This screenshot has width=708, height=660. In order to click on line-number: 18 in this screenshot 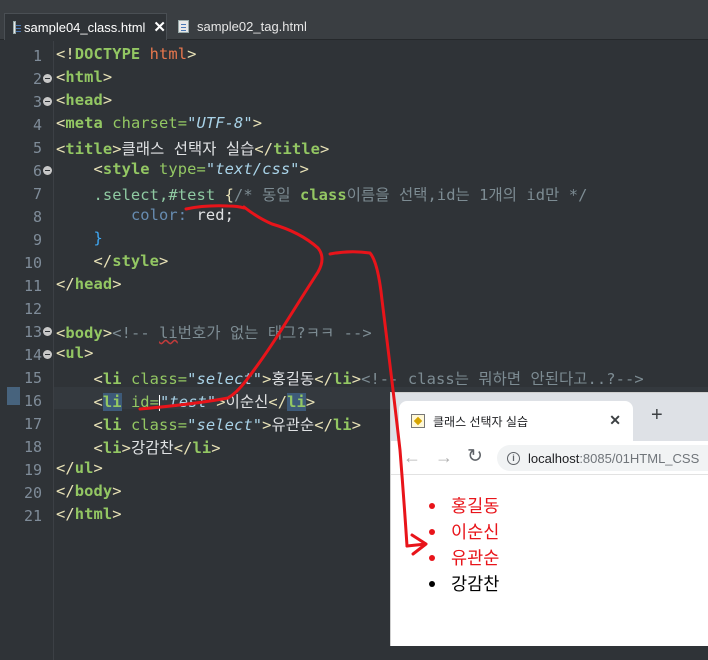, I will do `click(32, 447)`.